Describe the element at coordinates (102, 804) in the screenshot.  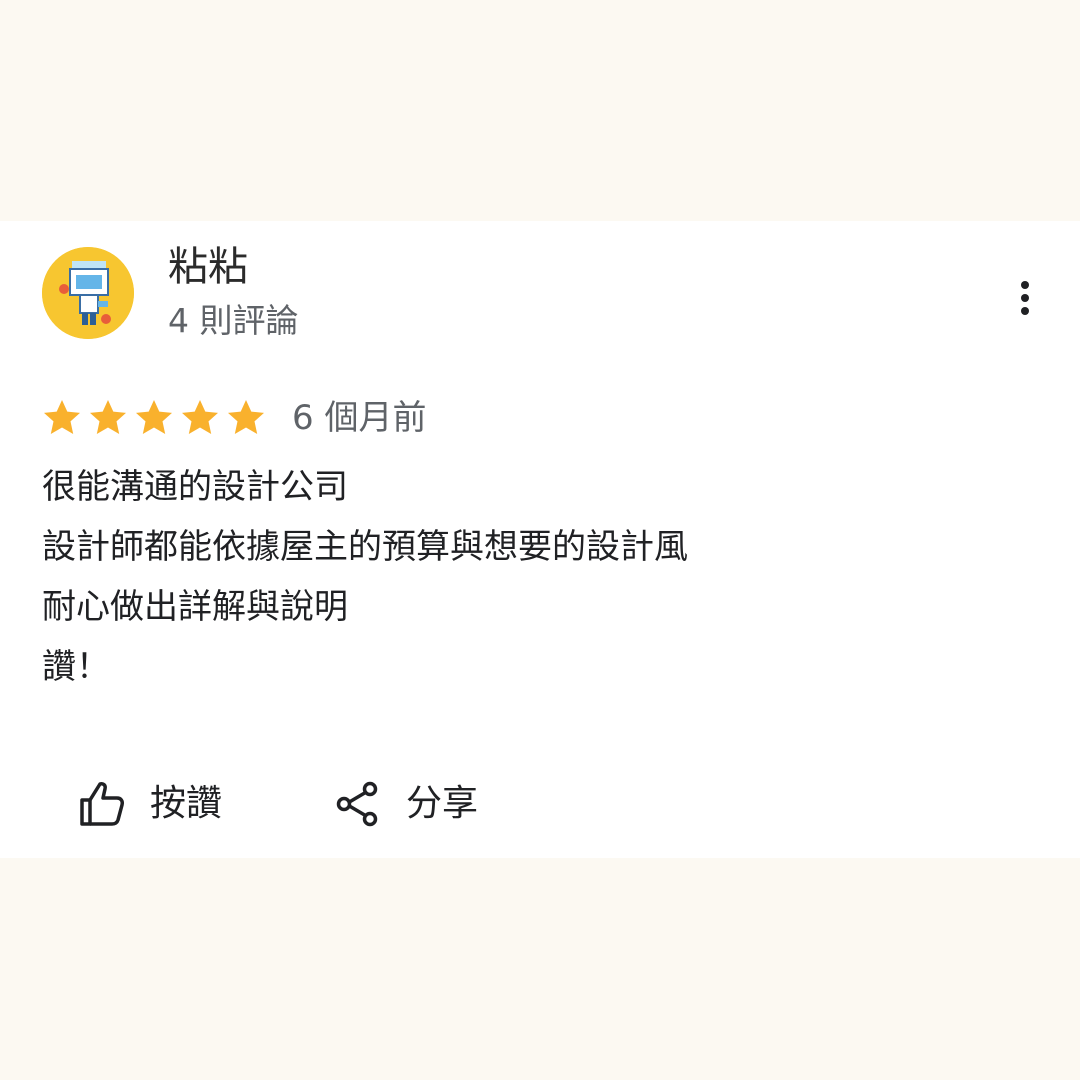
I see `thumbs-up-icon` at that location.